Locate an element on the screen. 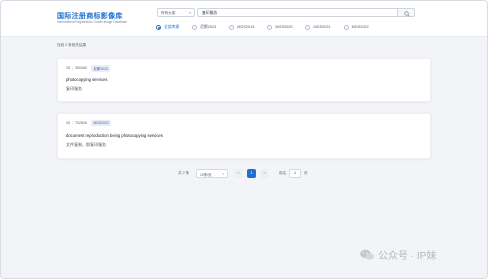 The width and height of the screenshot is (488, 279). item-chinese-name: 文件复制、即复印服务 is located at coordinates (86, 144).